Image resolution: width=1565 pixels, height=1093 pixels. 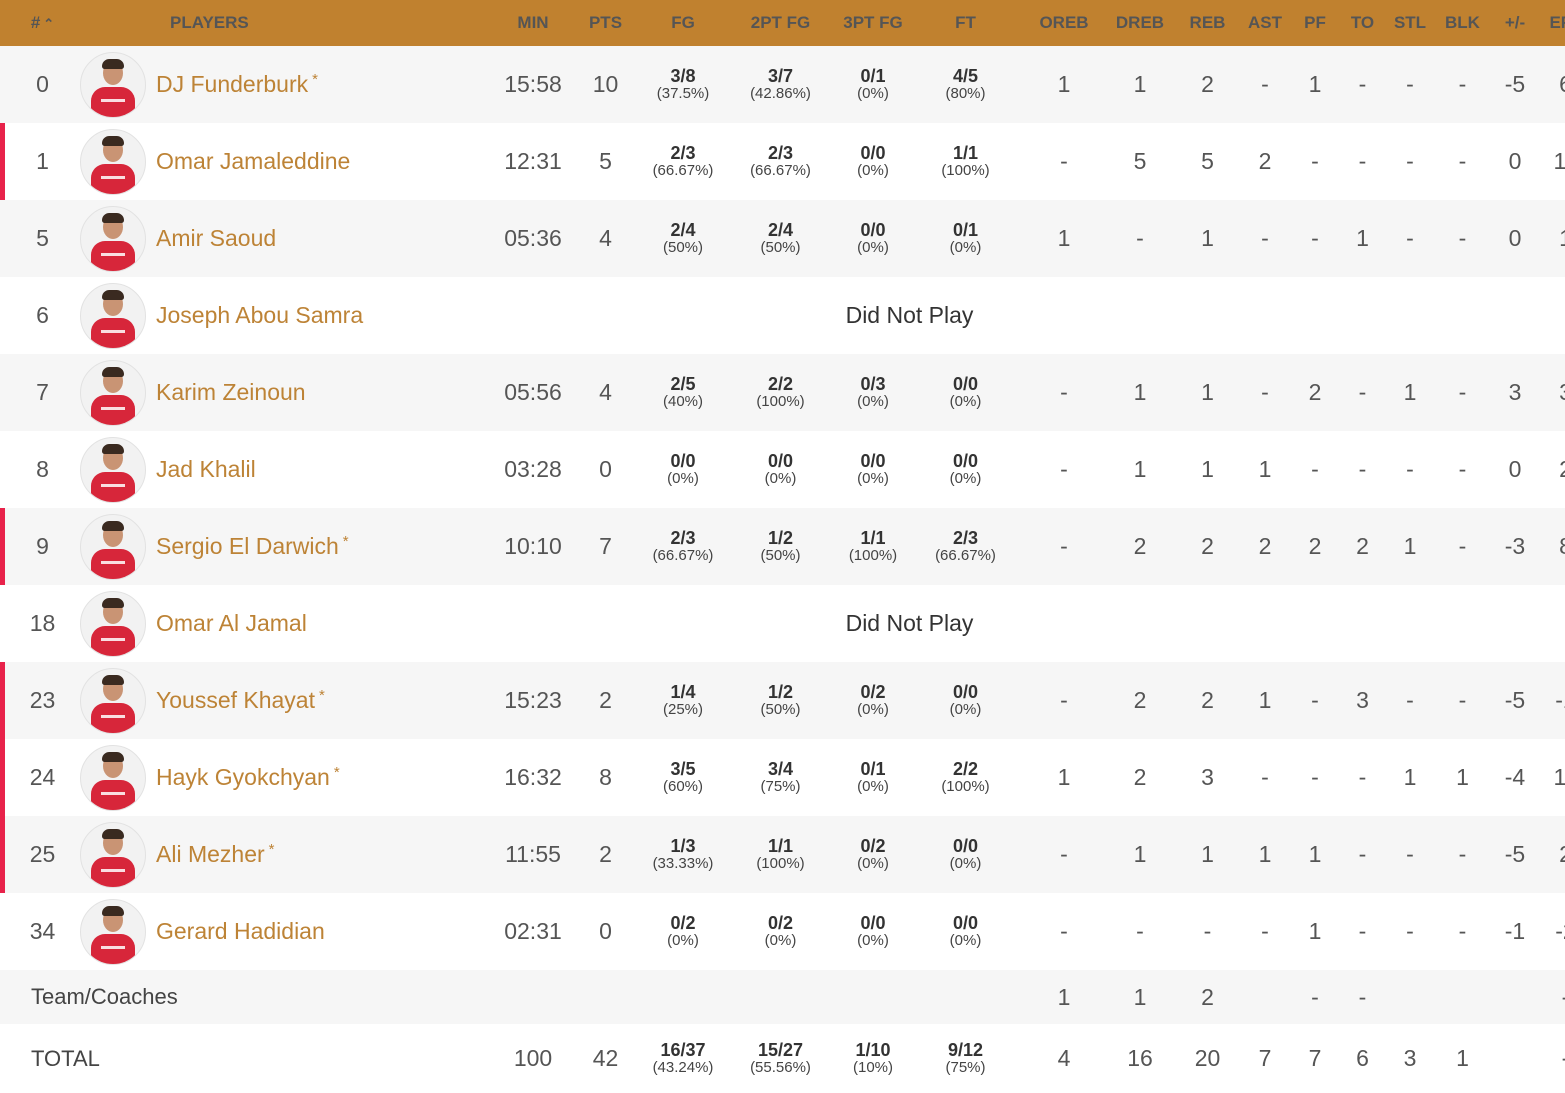 I want to click on stat-ast: -, so click(x=1265, y=84).